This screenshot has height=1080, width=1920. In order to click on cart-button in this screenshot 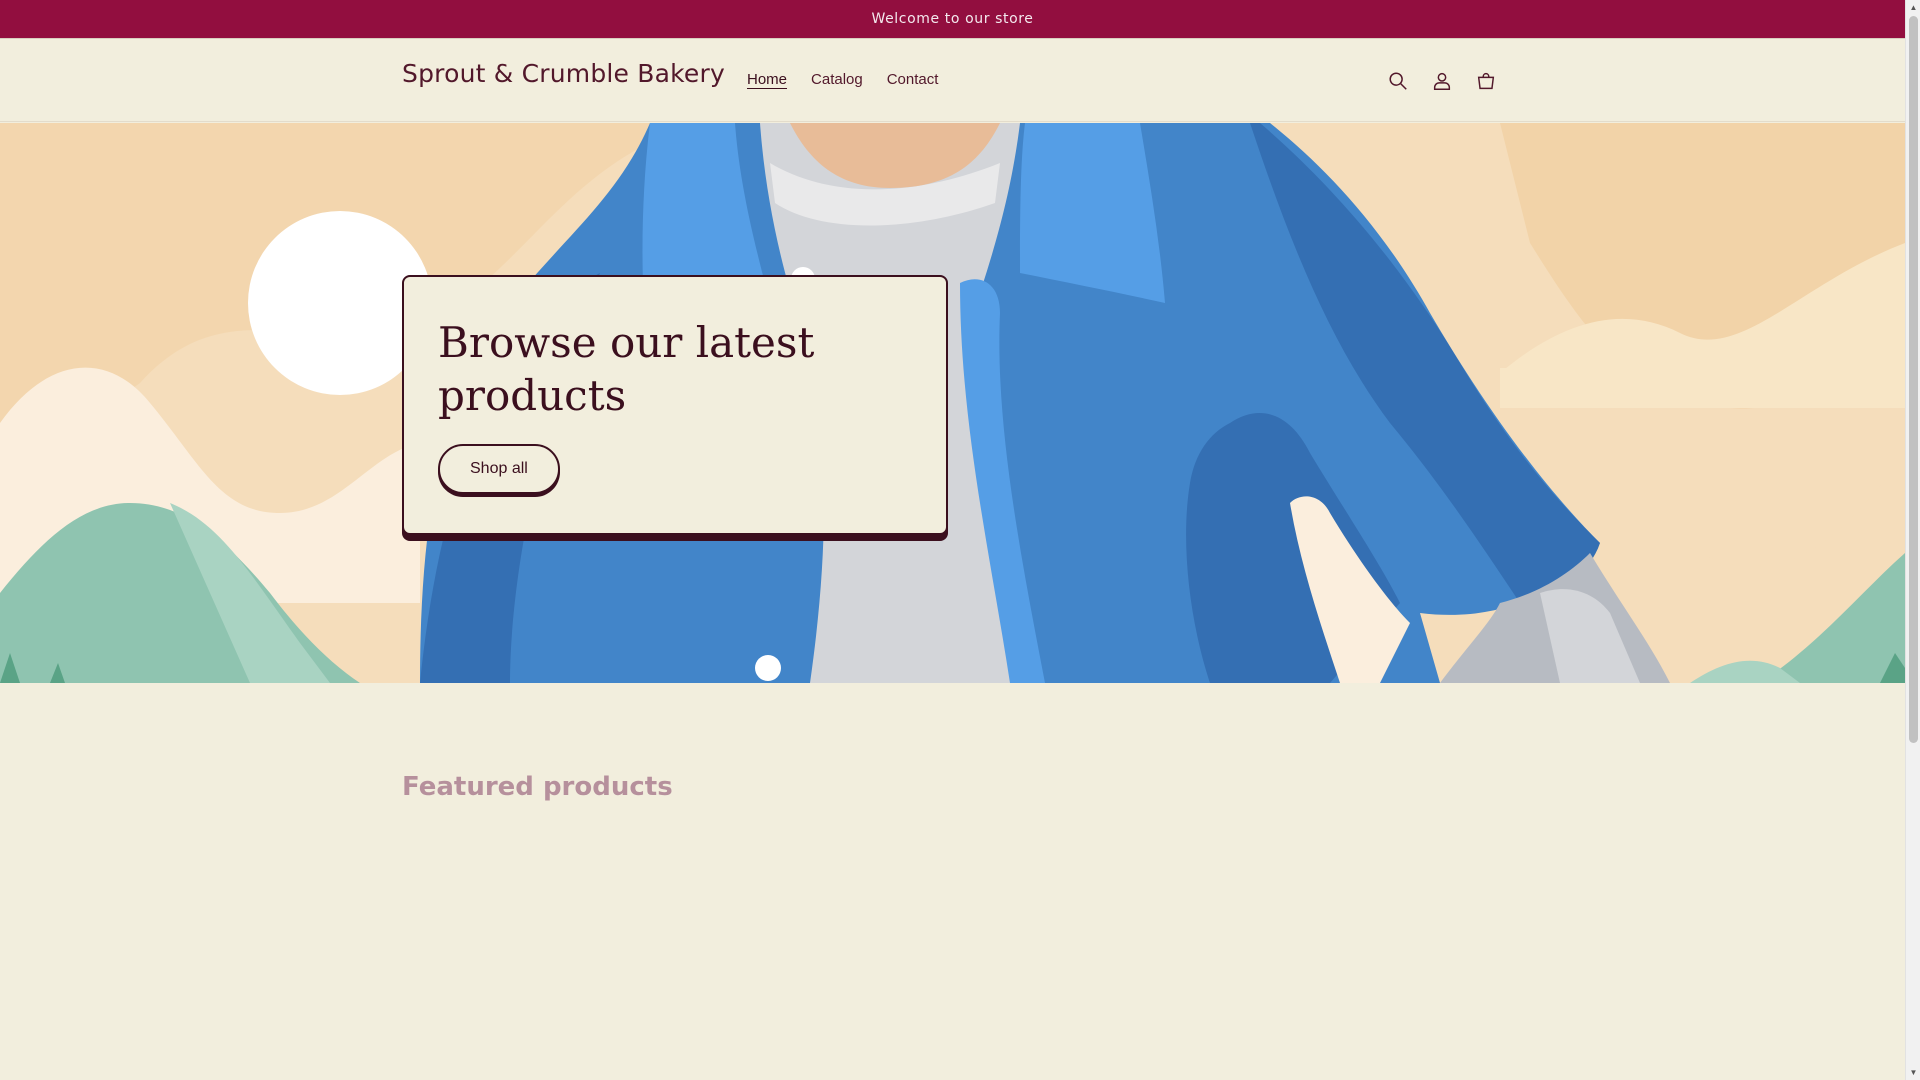, I will do `click(1486, 81)`.